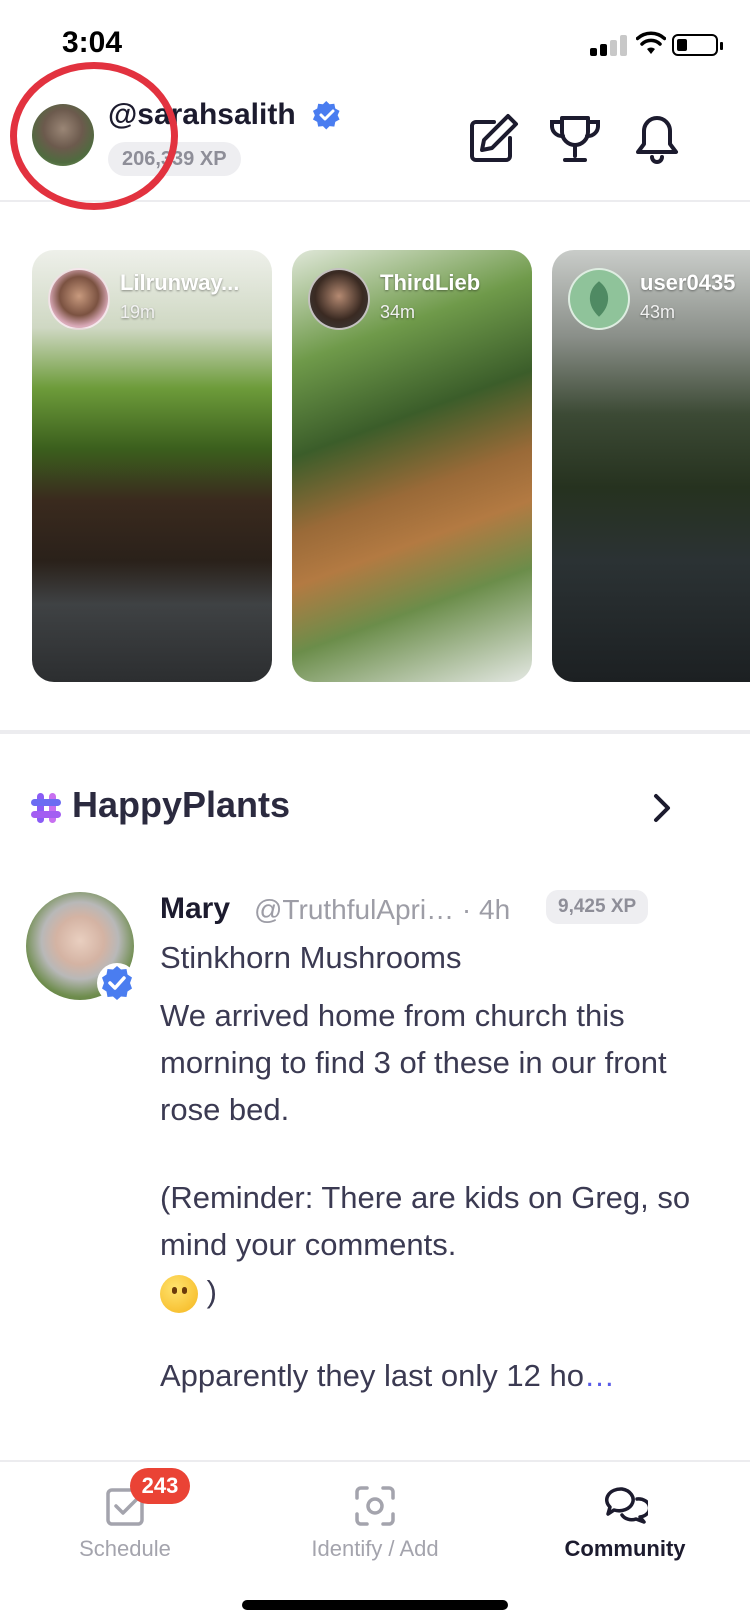  What do you see at coordinates (430, 282) in the screenshot?
I see `story-username: ThirdLieb` at bounding box center [430, 282].